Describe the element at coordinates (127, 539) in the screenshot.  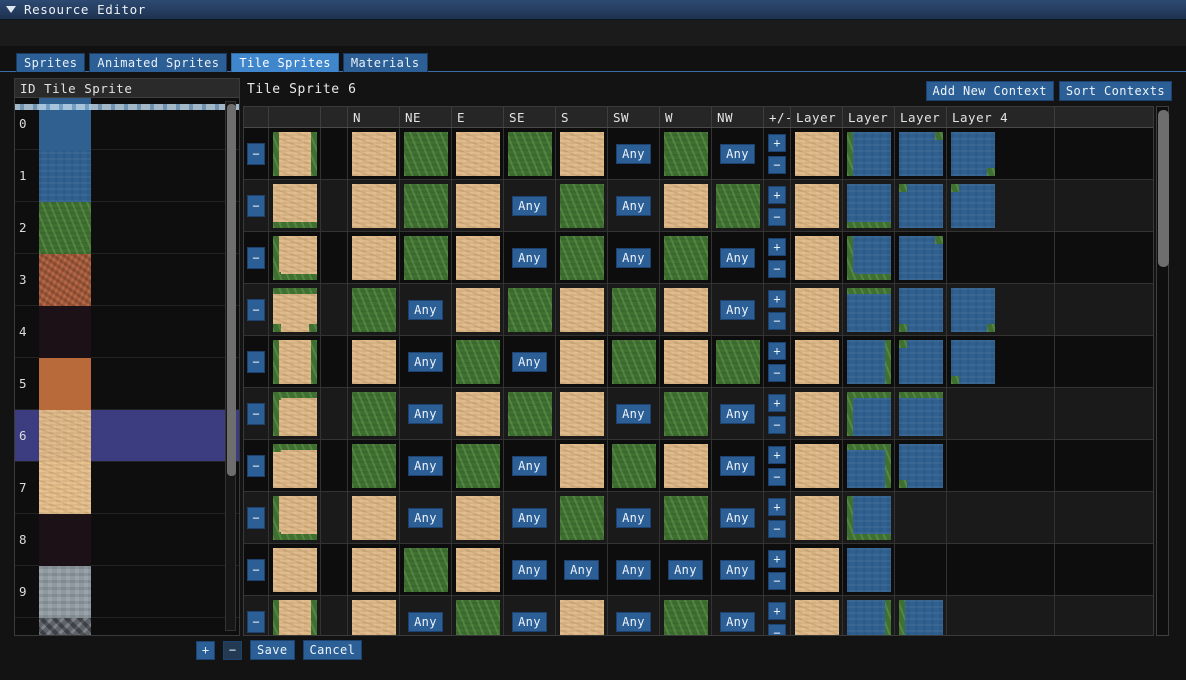
I see `list-item: 8` at that location.